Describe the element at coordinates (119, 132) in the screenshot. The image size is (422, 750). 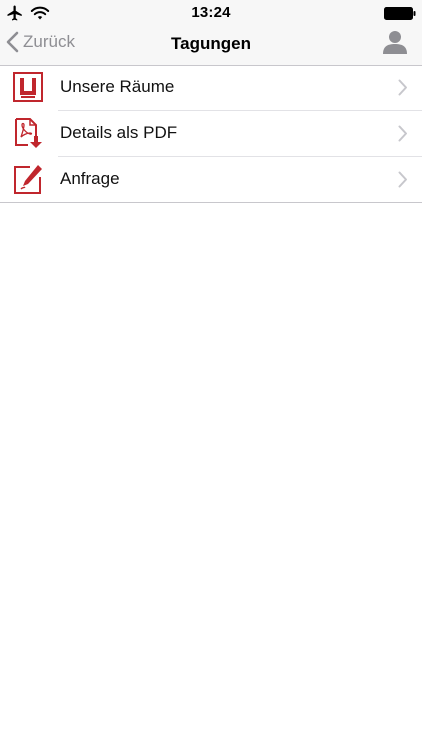
I see `menu-item-label: Details als PDF` at that location.